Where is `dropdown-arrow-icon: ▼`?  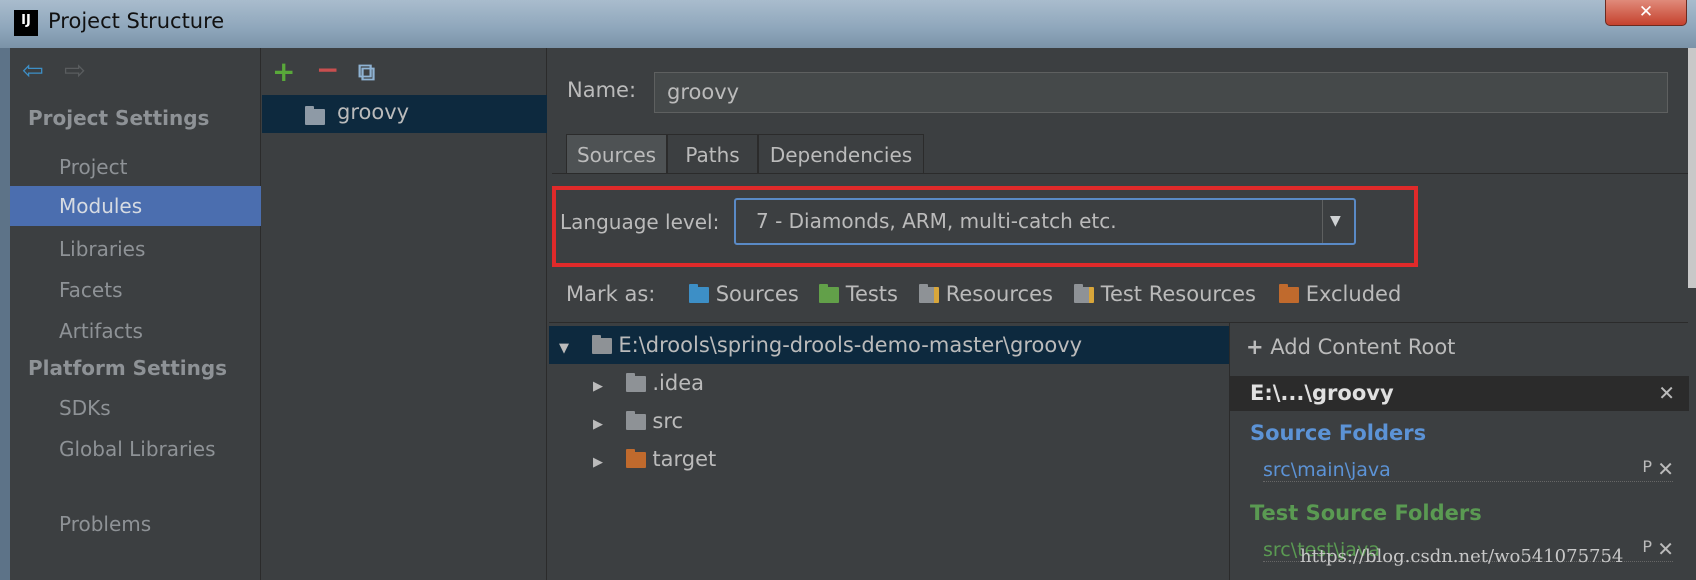
dropdown-arrow-icon: ▼ is located at coordinates (1335, 221).